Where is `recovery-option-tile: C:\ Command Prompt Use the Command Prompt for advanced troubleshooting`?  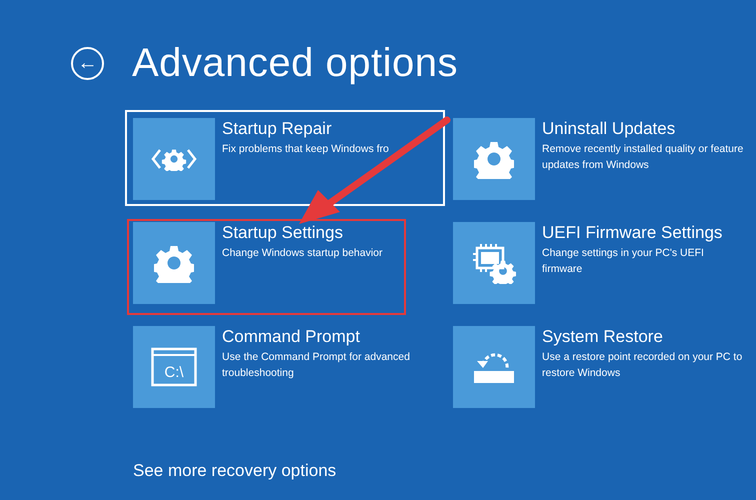 recovery-option-tile: C:\ Command Prompt Use the Command Prompt for advanced troubleshooting is located at coordinates (285, 366).